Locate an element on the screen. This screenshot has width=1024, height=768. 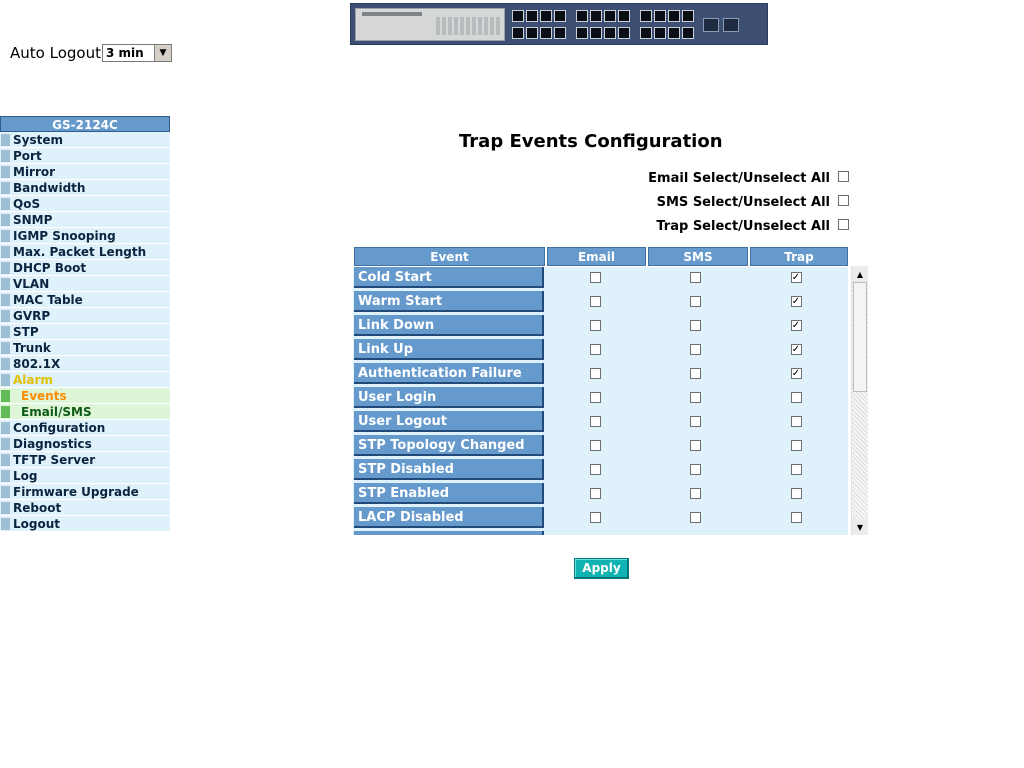
auto-logout-select: 3 min ▼ is located at coordinates (136, 53).